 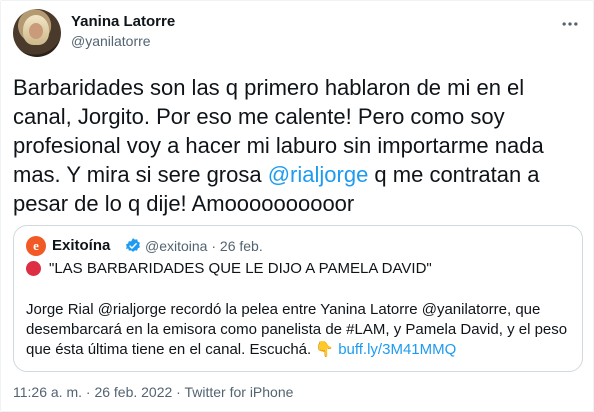 I want to click on quote-author-name: Exitoína, so click(x=81, y=245).